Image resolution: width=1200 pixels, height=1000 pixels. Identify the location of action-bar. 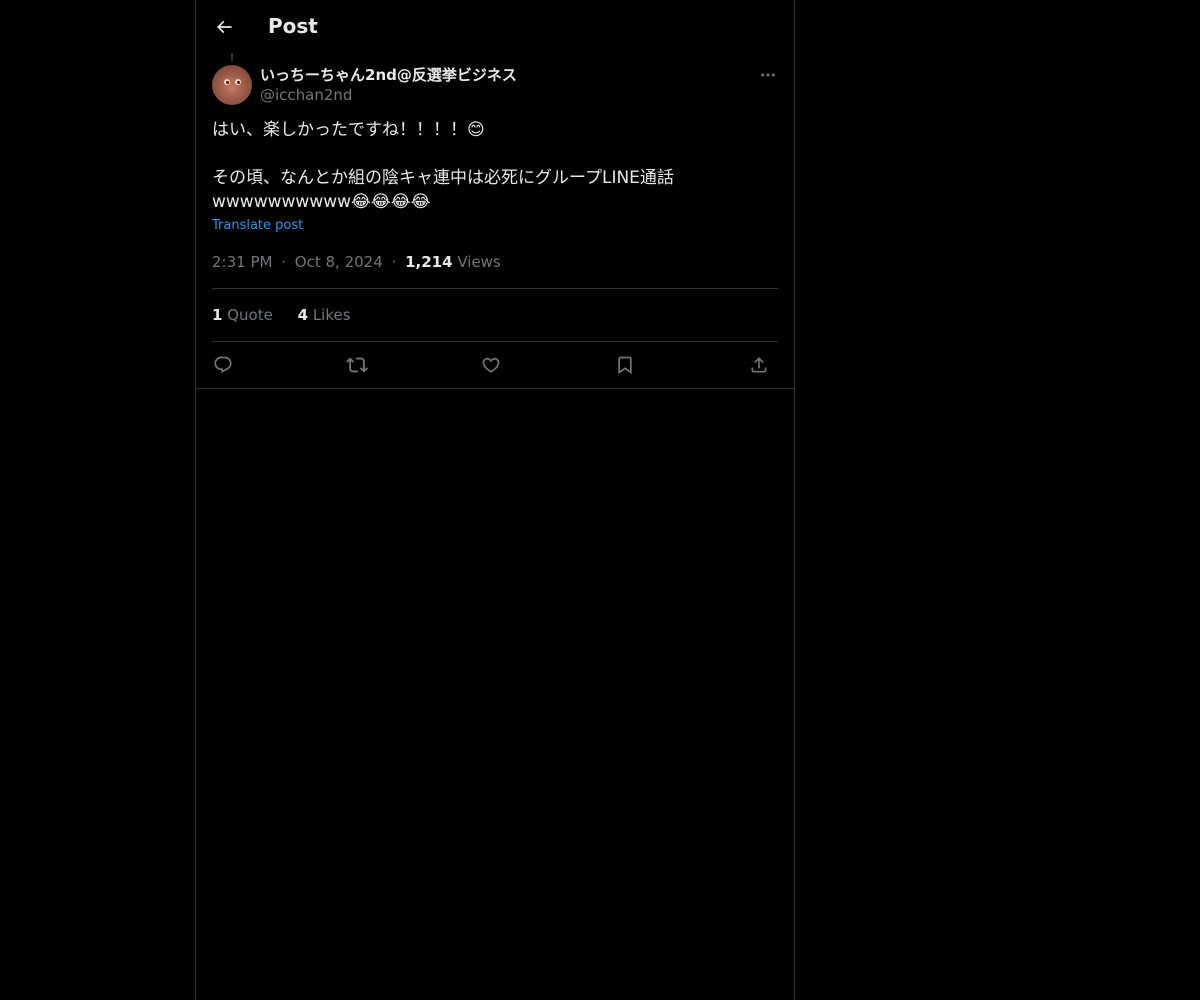
(495, 365).